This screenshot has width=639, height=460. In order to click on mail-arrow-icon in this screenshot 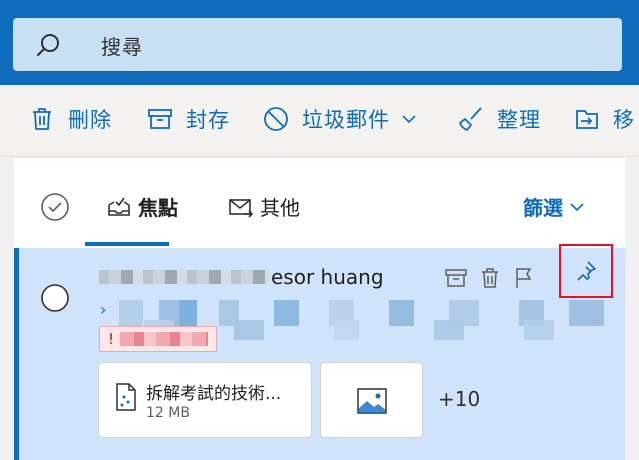, I will do `click(241, 208)`.